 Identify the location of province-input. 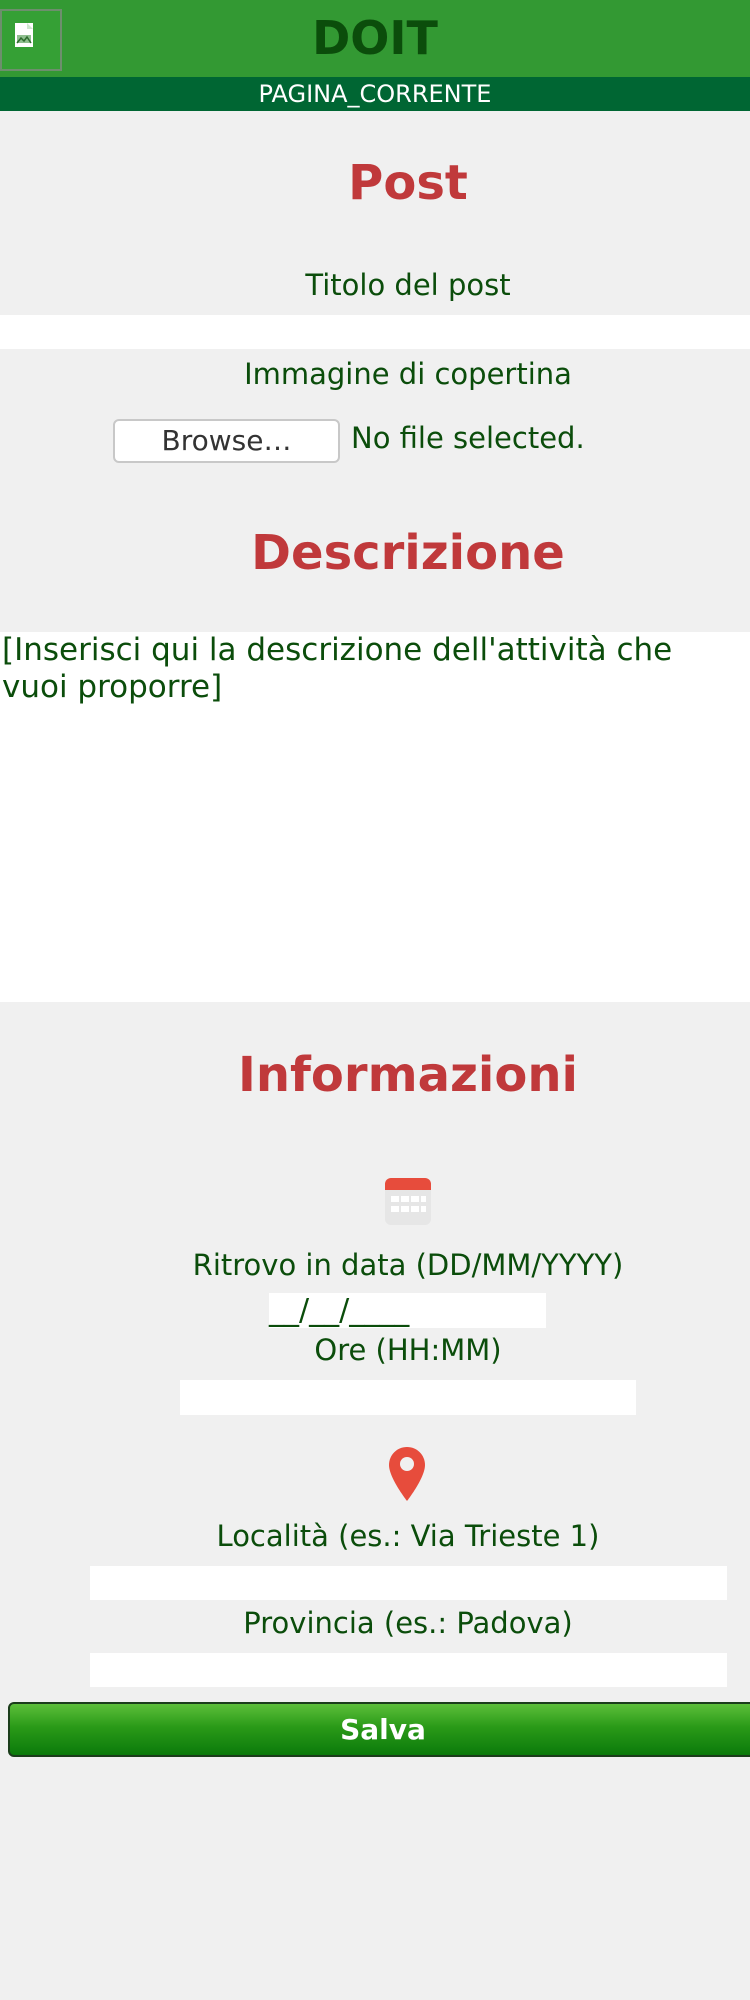
(408, 1670).